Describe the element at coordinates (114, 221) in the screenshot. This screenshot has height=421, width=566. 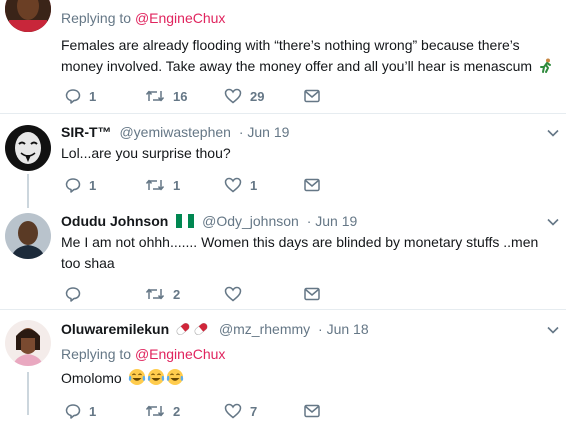
I see `display-name: Odudu Johnson` at that location.